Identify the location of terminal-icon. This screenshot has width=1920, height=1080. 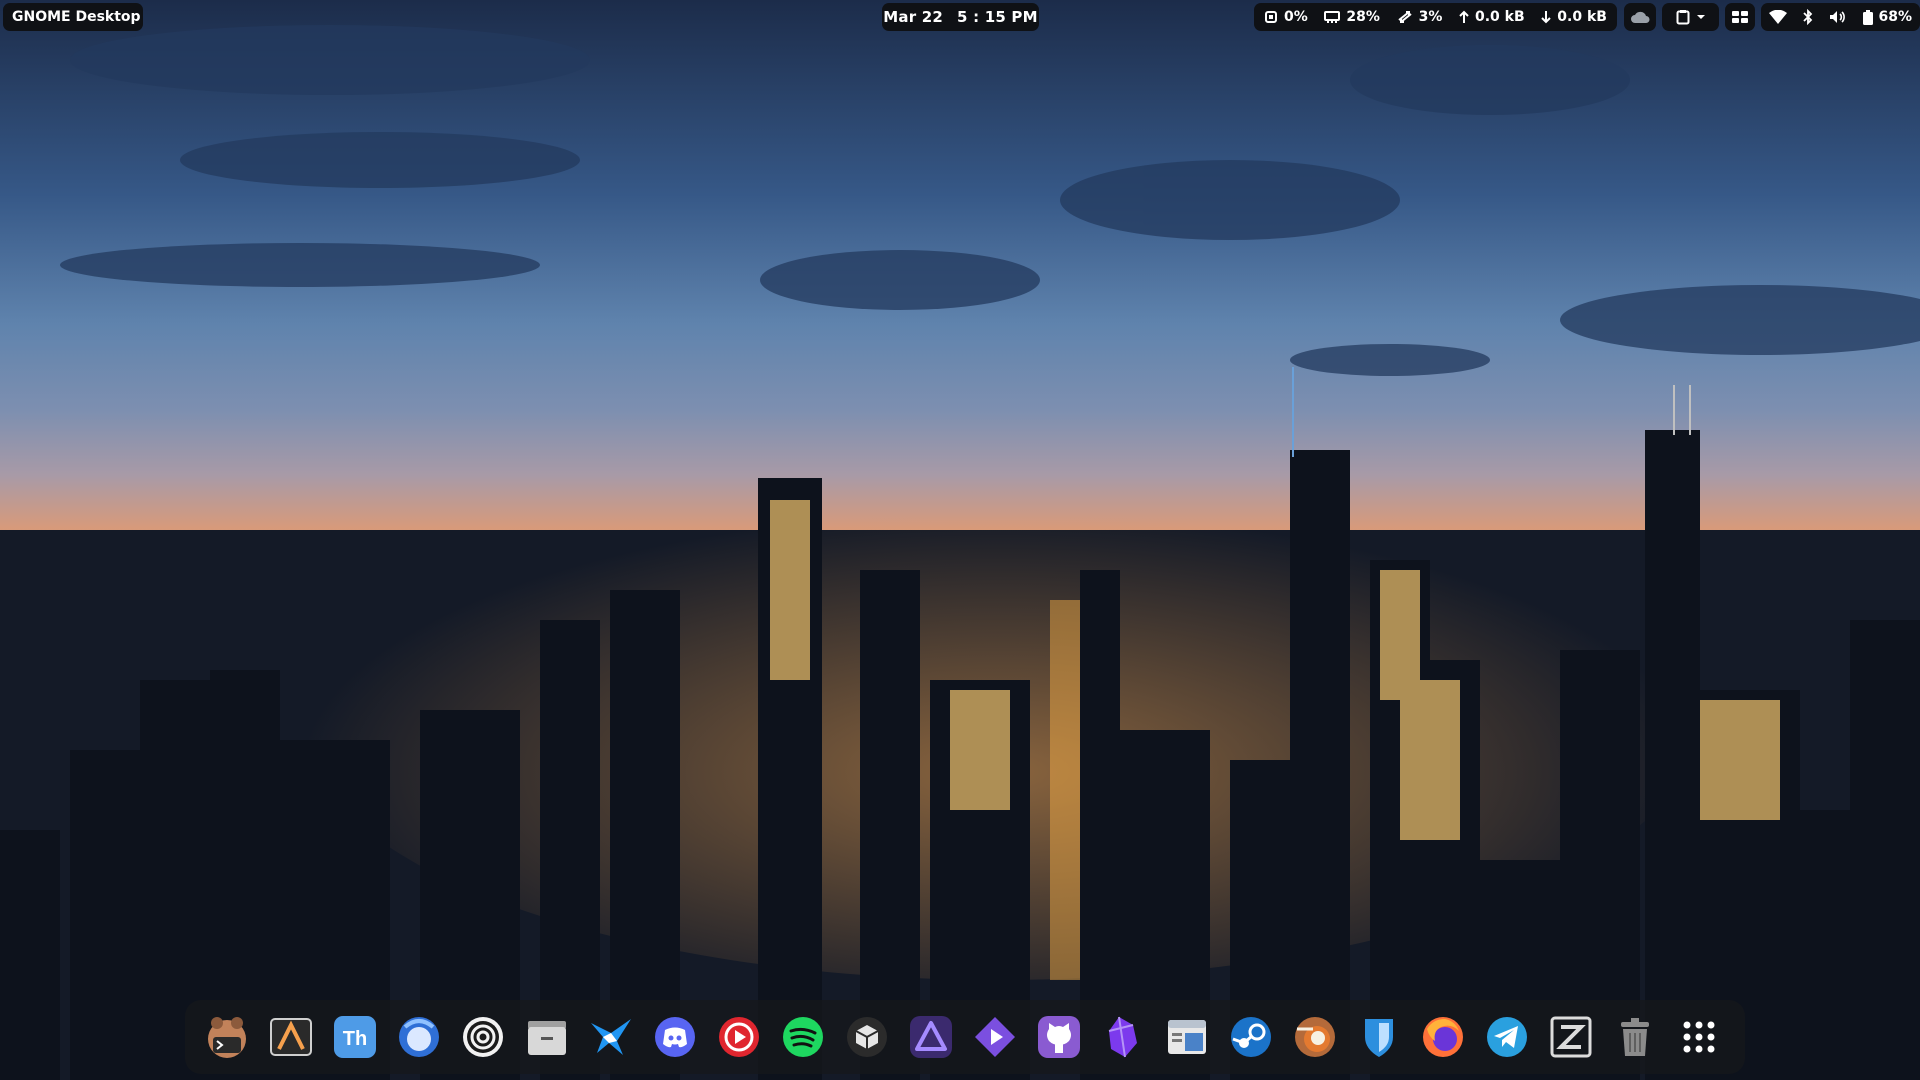
(227, 1037).